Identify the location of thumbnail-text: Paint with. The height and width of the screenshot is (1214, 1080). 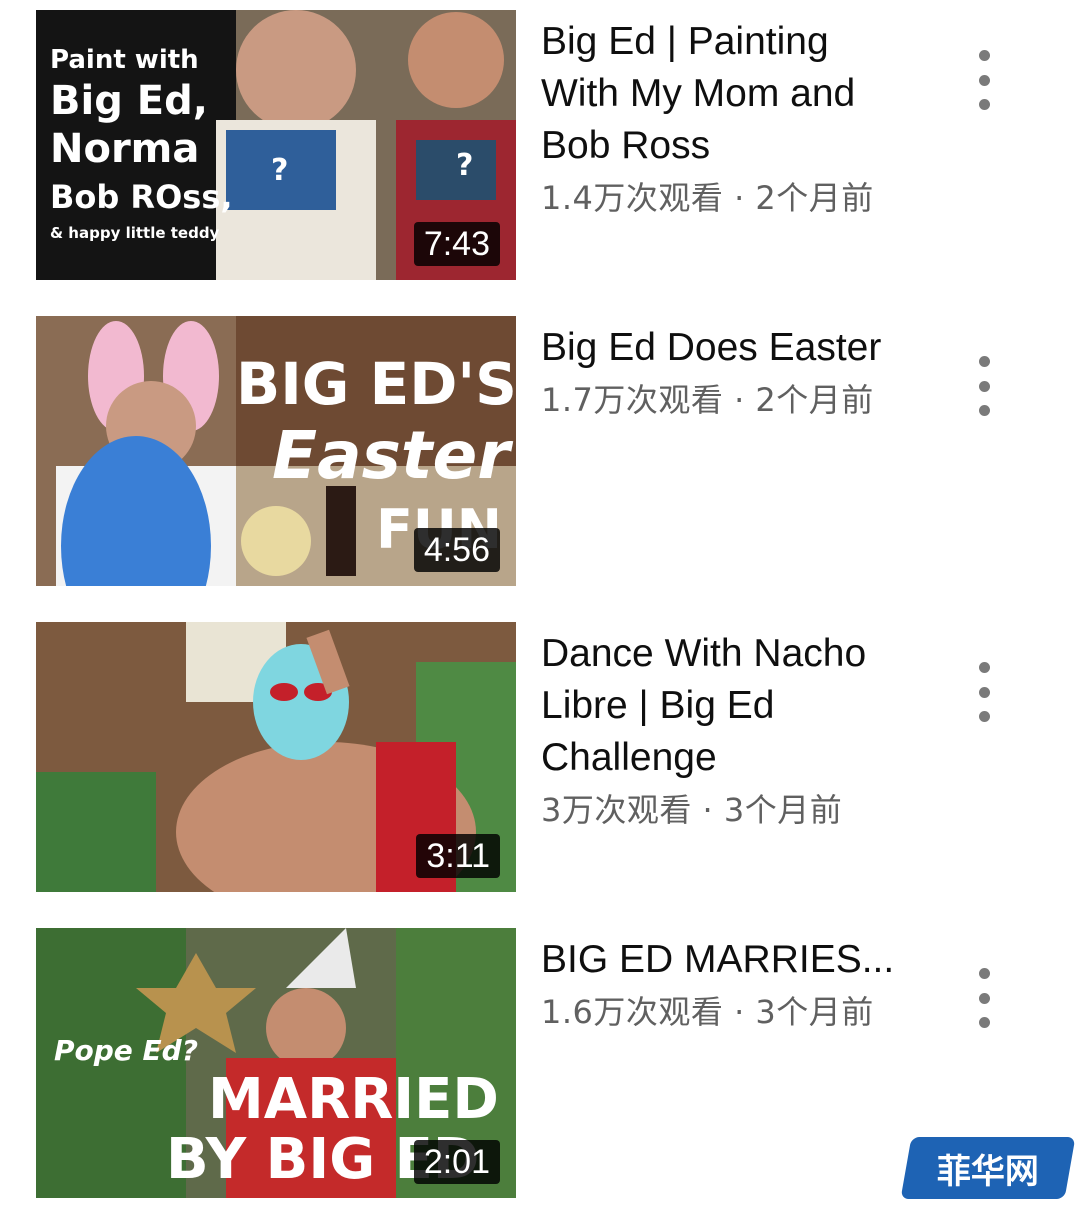
(124, 60).